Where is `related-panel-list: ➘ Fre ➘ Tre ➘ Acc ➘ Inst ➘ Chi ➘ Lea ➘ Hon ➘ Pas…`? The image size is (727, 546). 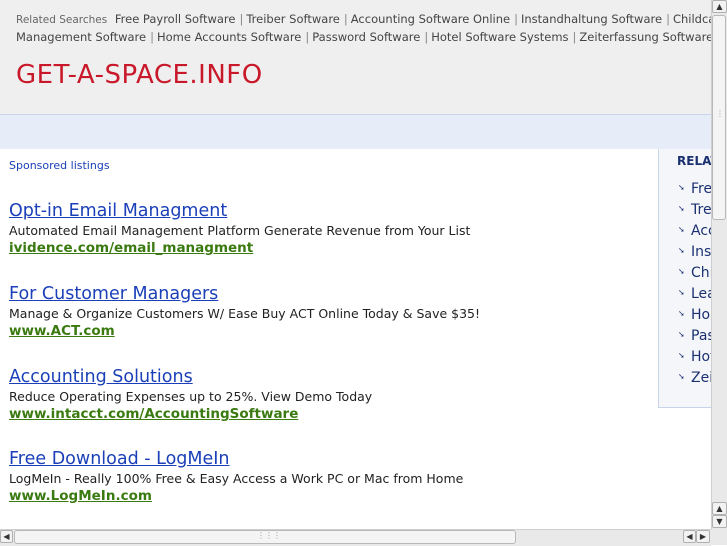
related-panel-list: ➘ Fre ➘ Tre ➘ Acc ➘ Inst ➘ Chi ➘ Lea ➘ Hon ➘ Pas… is located at coordinates (694, 286).